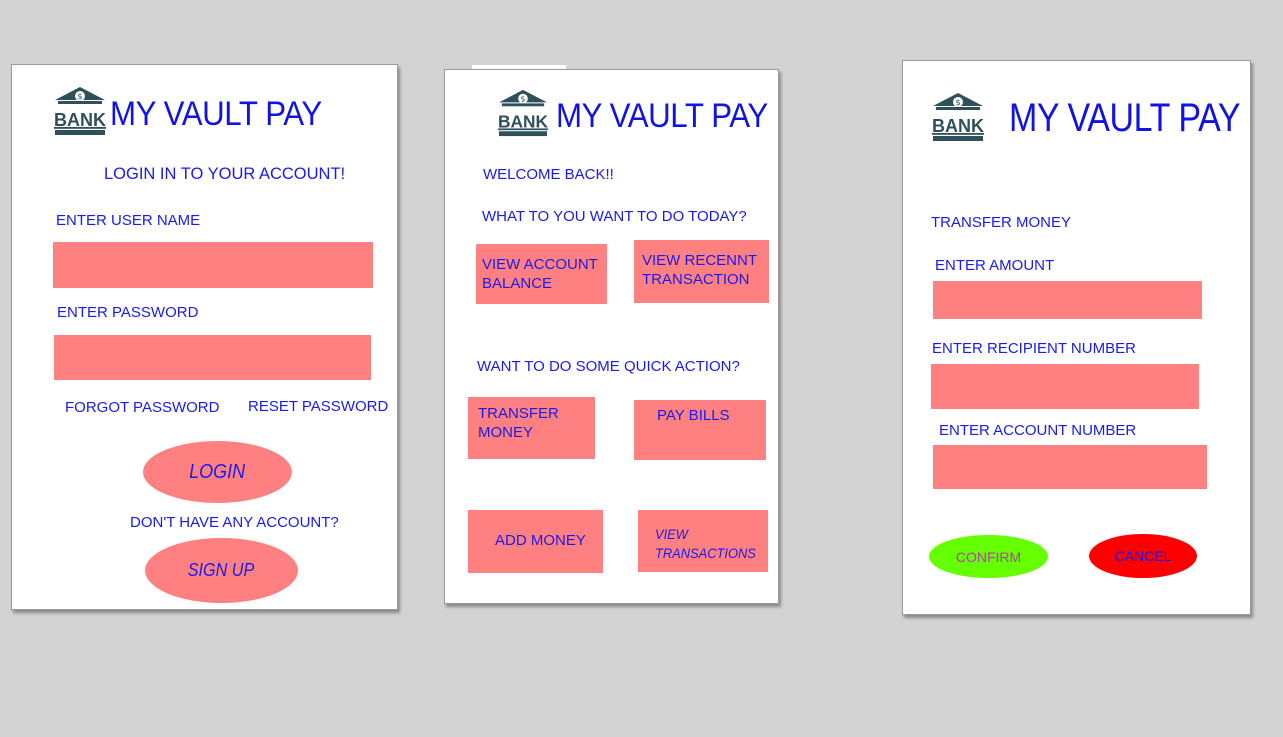 The width and height of the screenshot is (1283, 737). I want to click on account-input, so click(1070, 467).